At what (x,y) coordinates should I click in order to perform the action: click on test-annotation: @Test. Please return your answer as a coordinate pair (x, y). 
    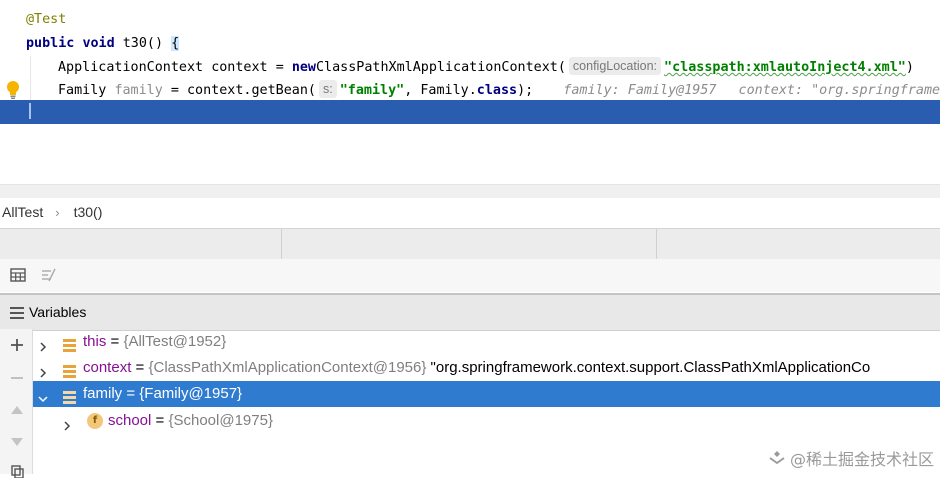
    Looking at the image, I should click on (46, 19).